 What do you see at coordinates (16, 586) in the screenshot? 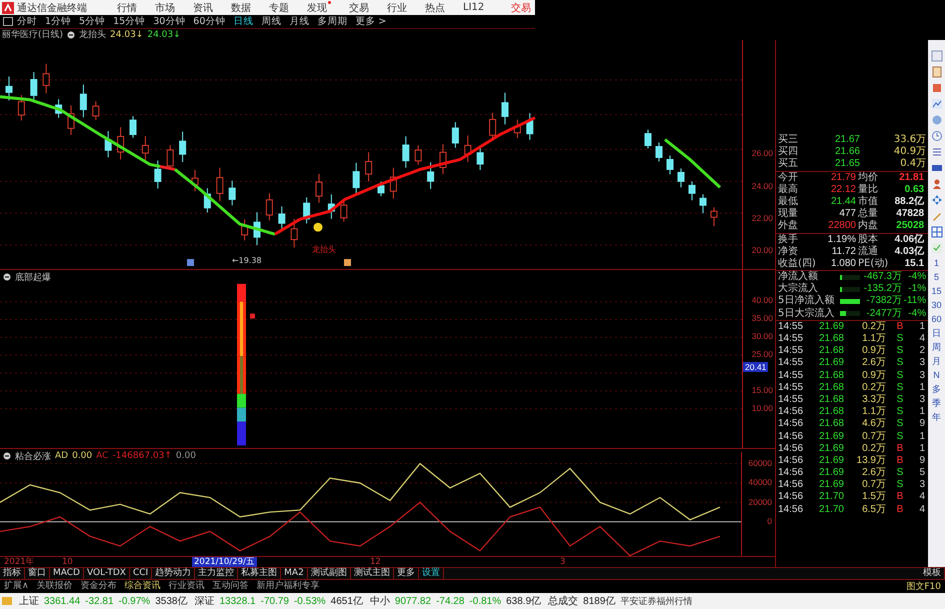
I see `info-tab: 扩展∧` at bounding box center [16, 586].